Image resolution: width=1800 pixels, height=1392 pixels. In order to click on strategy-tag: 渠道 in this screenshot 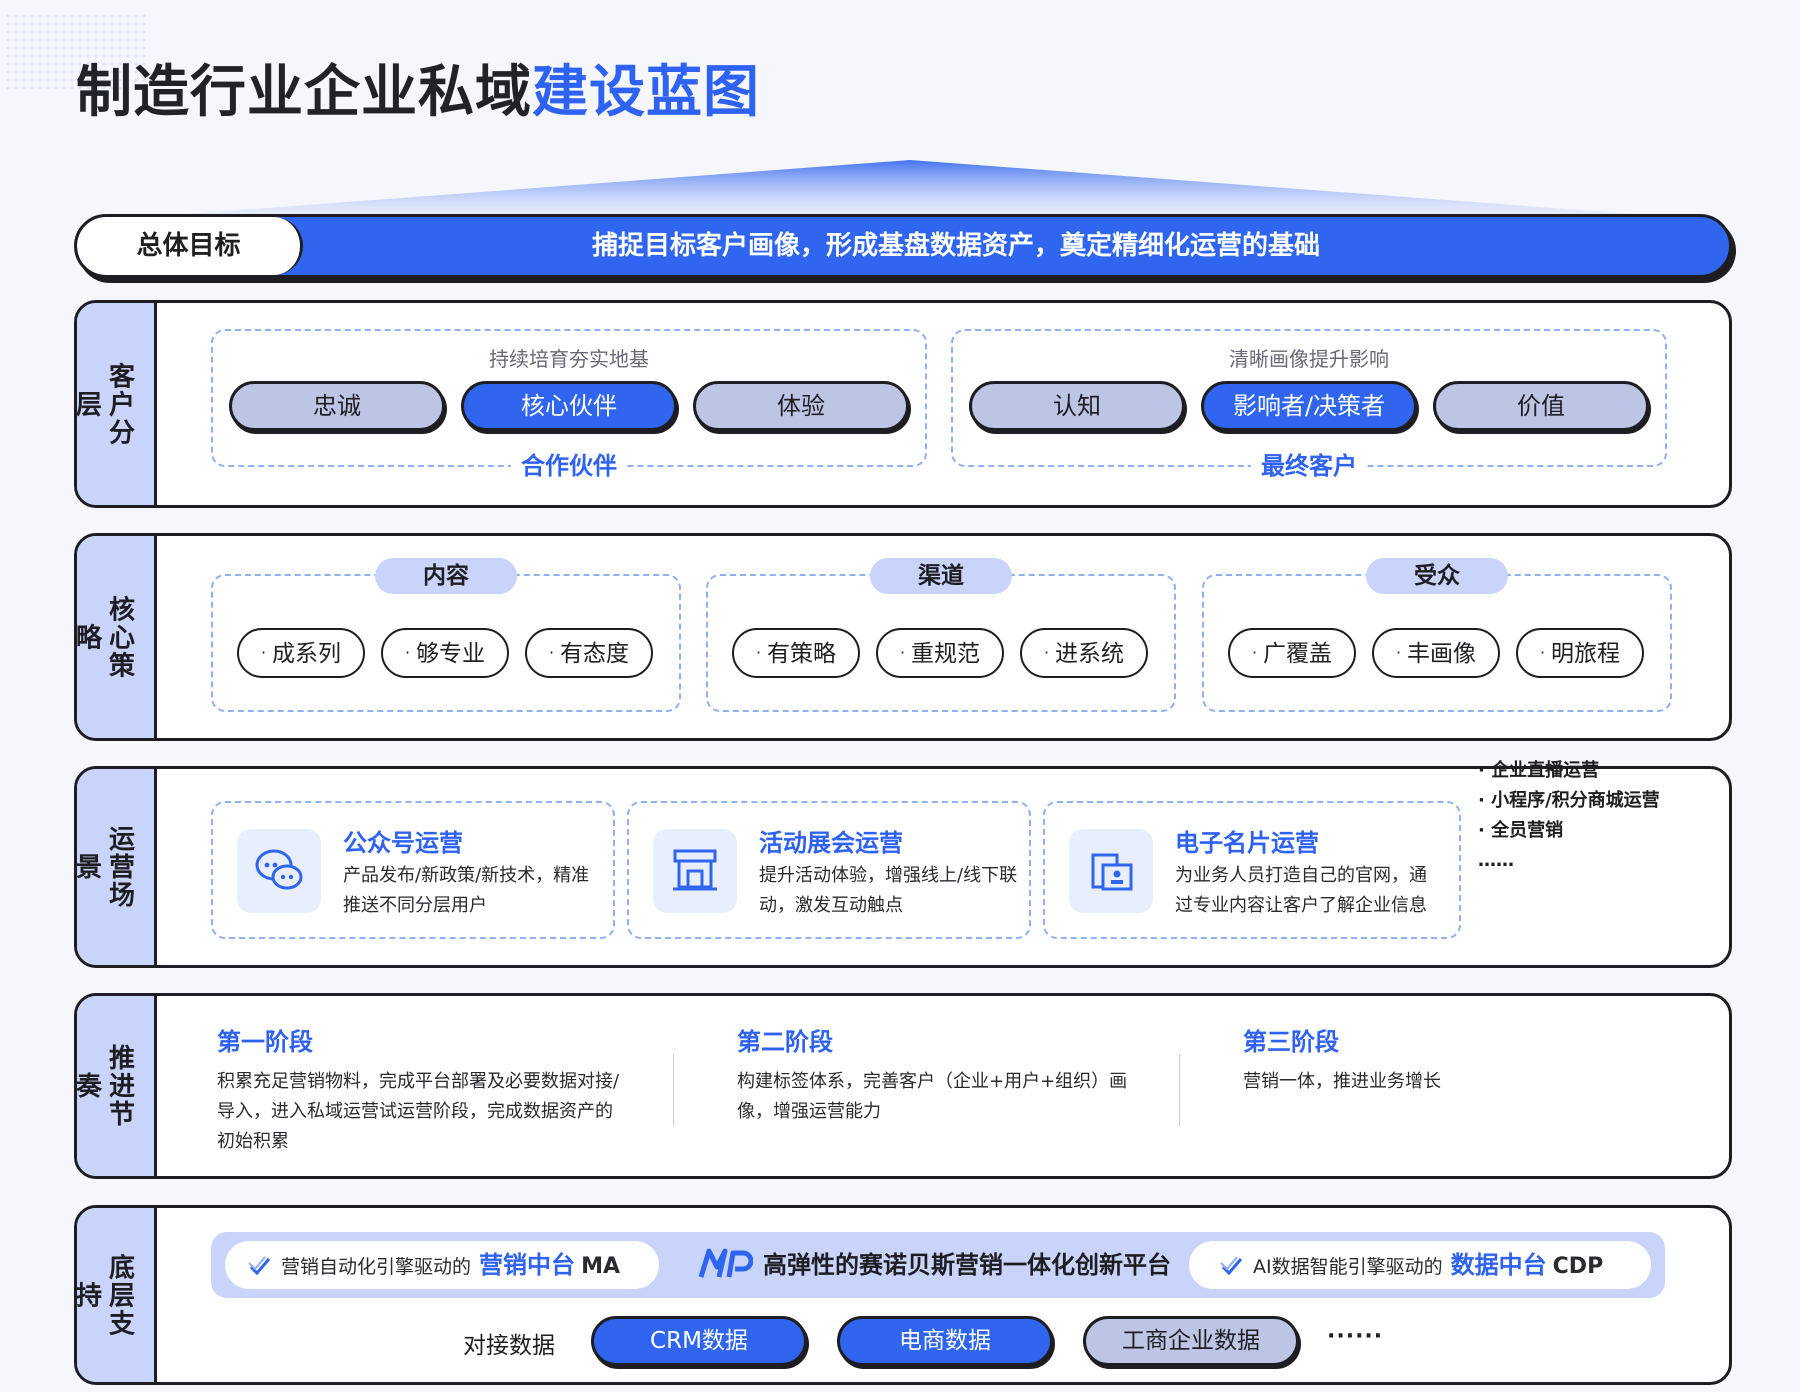, I will do `click(941, 576)`.